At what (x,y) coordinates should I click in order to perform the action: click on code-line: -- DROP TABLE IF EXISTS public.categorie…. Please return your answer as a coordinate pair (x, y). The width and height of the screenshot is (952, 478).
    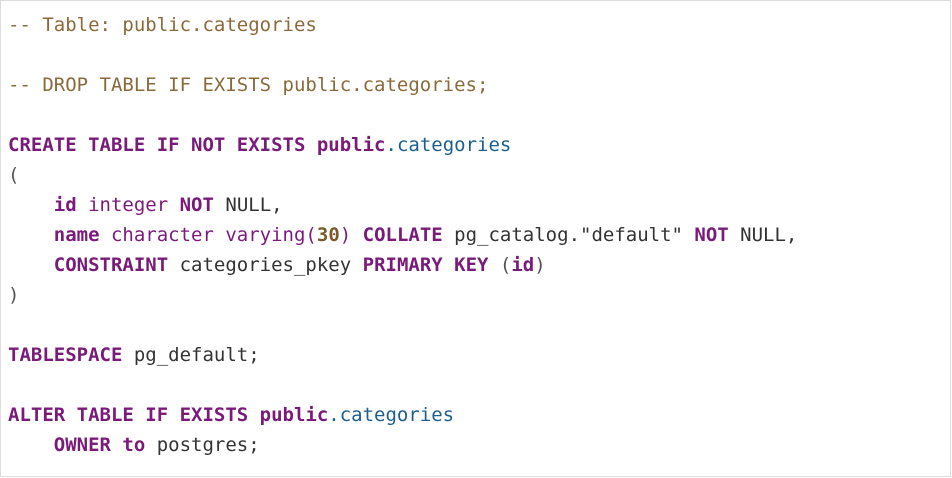
    Looking at the image, I should click on (402, 85).